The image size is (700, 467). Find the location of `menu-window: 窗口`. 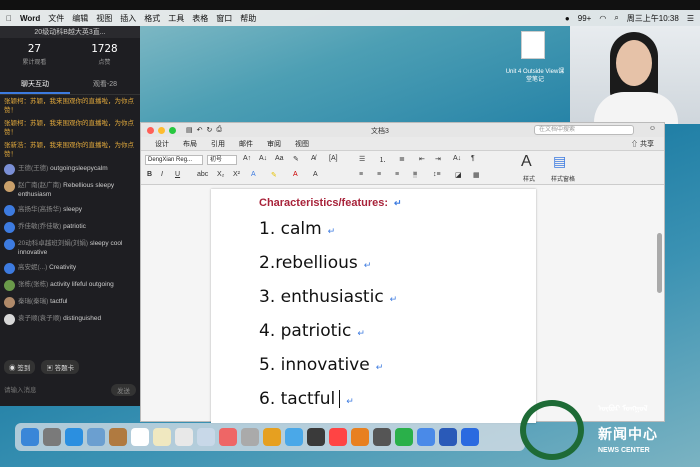

menu-window: 窗口 is located at coordinates (224, 18).